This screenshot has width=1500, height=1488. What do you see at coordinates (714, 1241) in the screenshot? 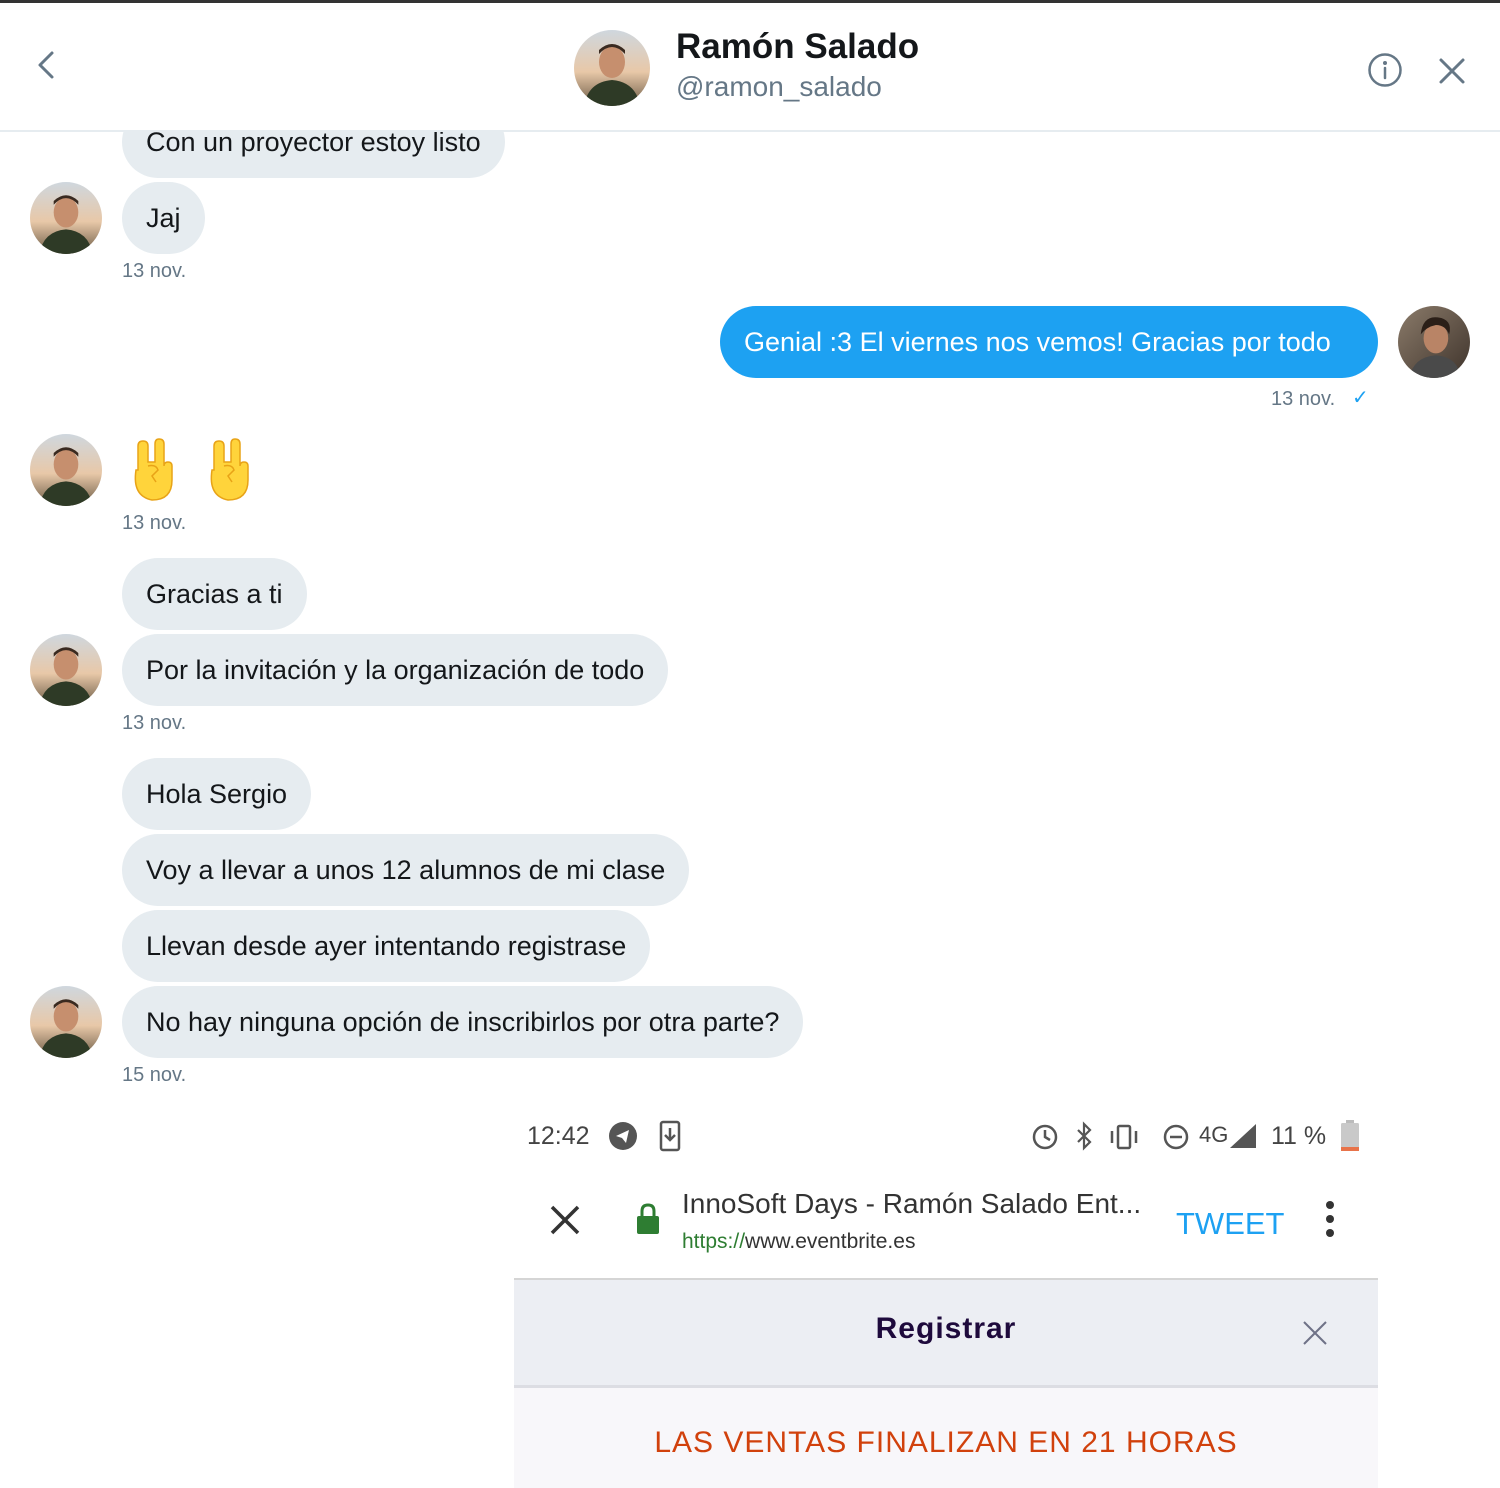
I see `url-scheme: https://` at bounding box center [714, 1241].